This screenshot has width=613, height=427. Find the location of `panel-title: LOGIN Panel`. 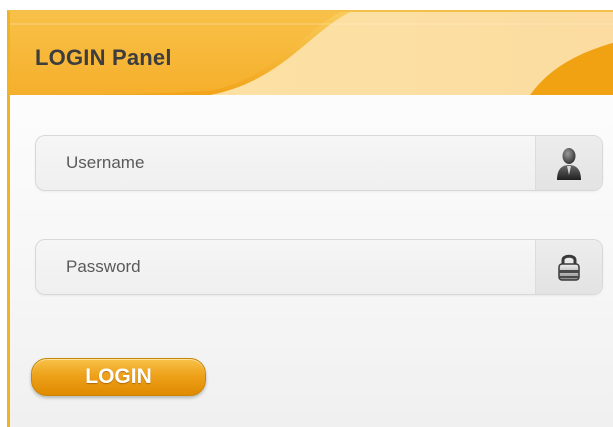

panel-title: LOGIN Panel is located at coordinates (103, 57).